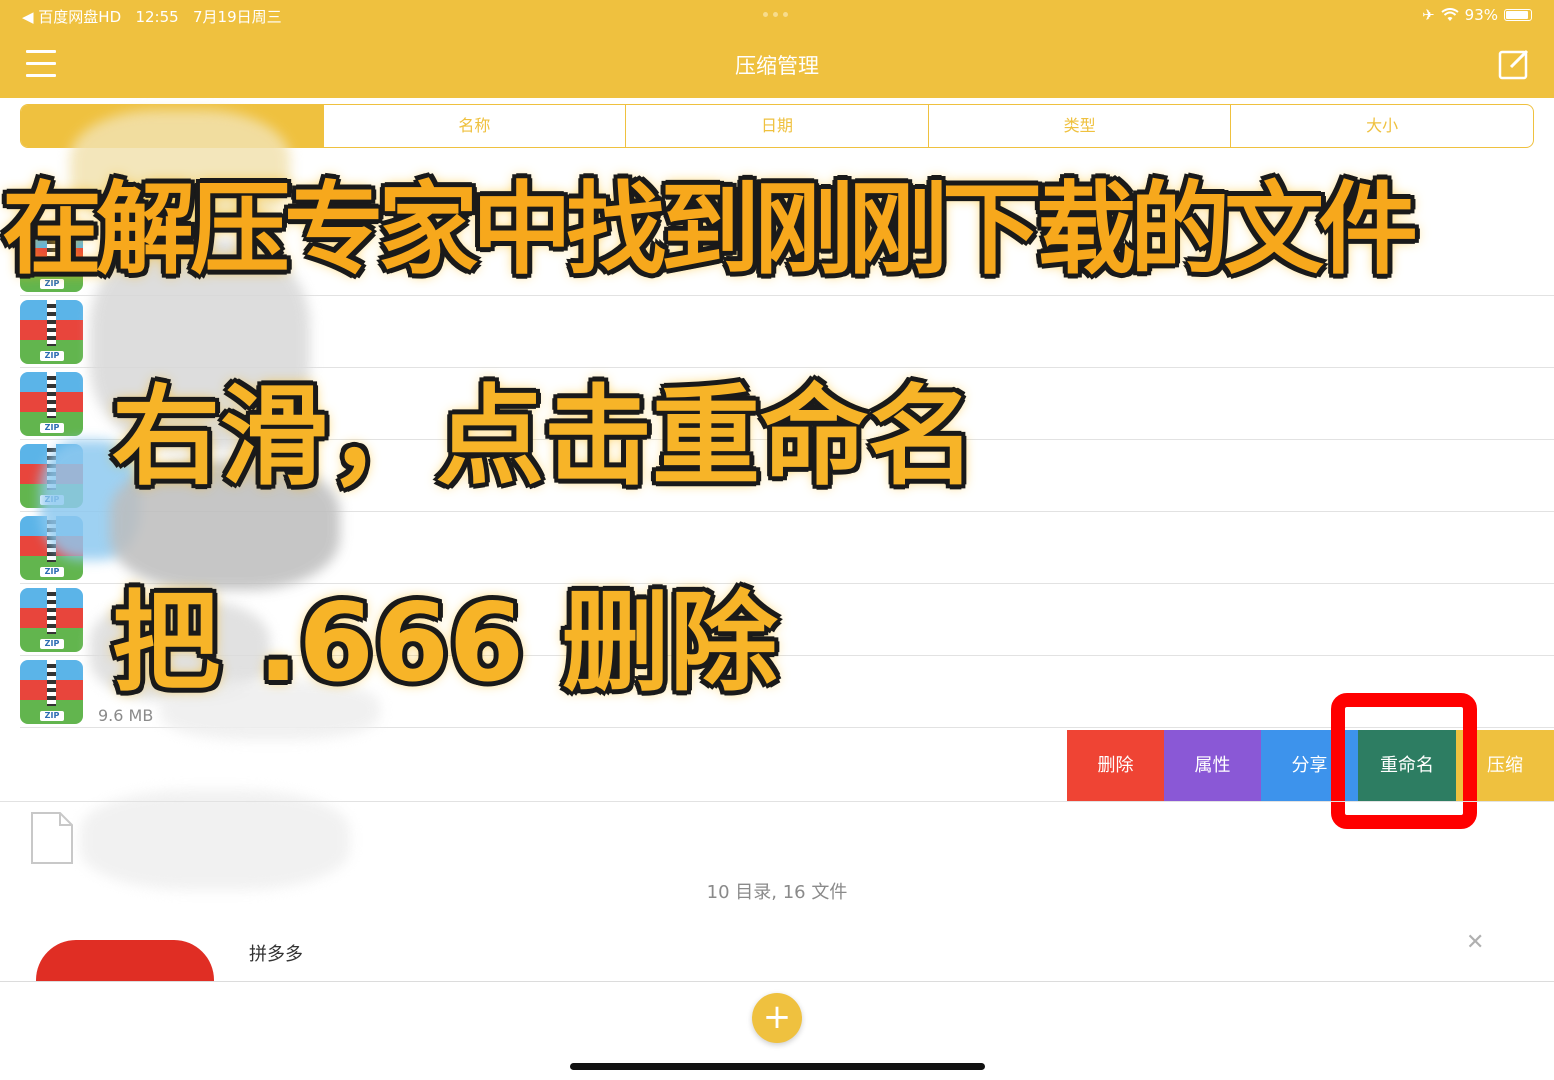 The height and width of the screenshot is (1080, 1554). Describe the element at coordinates (1481, 15) in the screenshot. I see `battery-percent: 93%` at that location.